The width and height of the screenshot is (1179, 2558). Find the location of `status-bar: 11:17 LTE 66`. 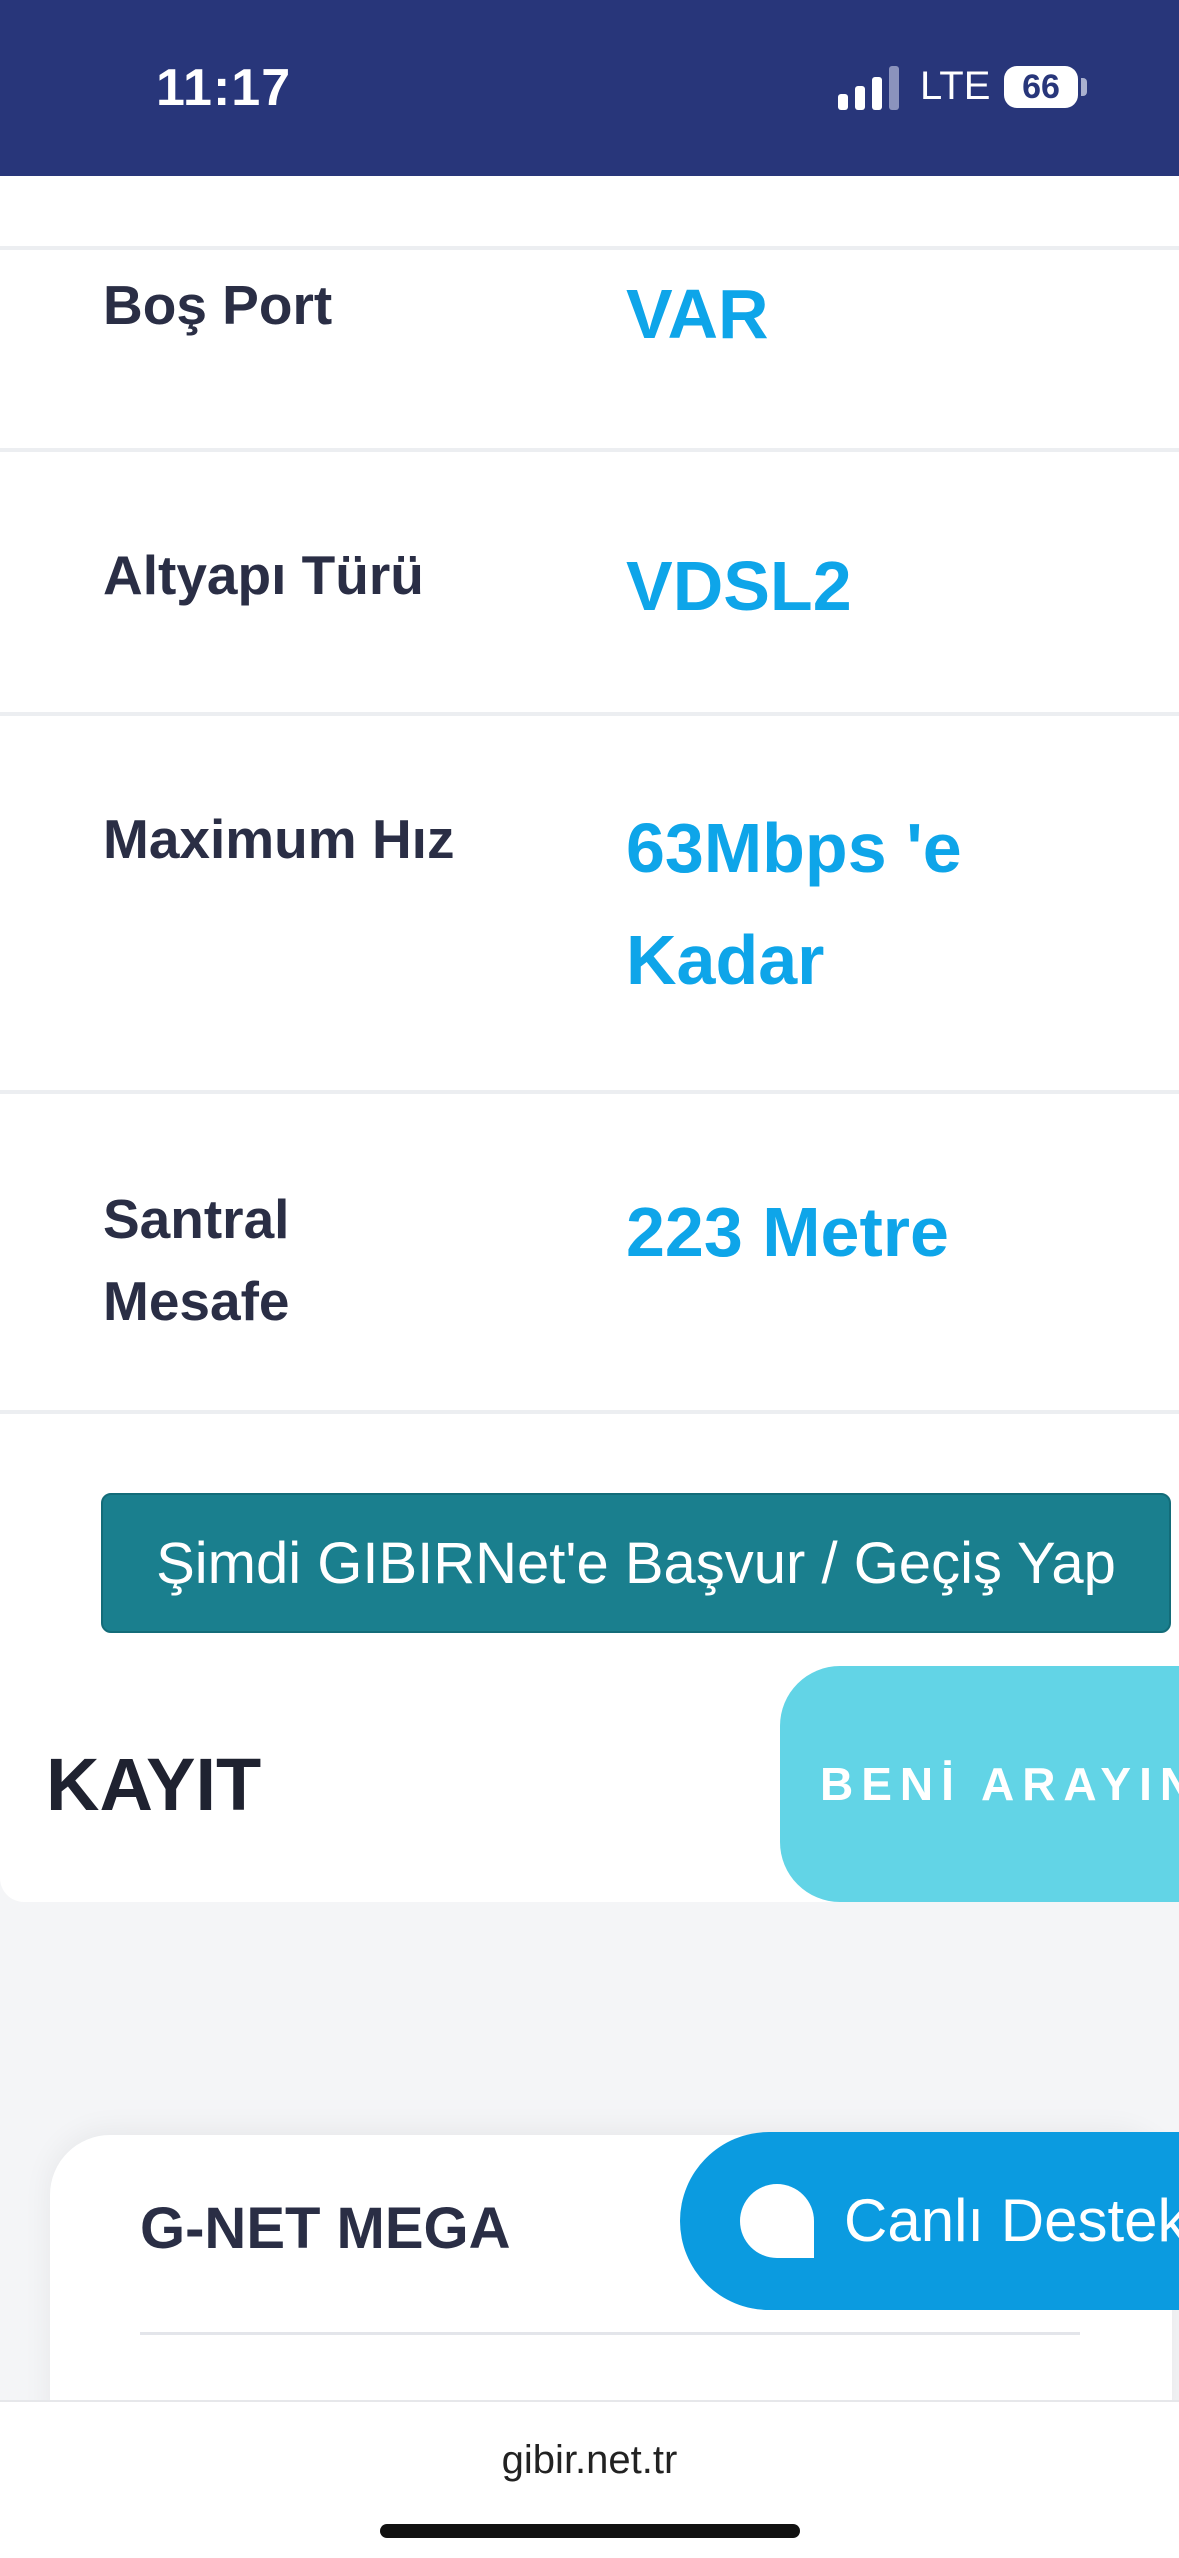

status-bar: 11:17 LTE 66 is located at coordinates (589, 88).